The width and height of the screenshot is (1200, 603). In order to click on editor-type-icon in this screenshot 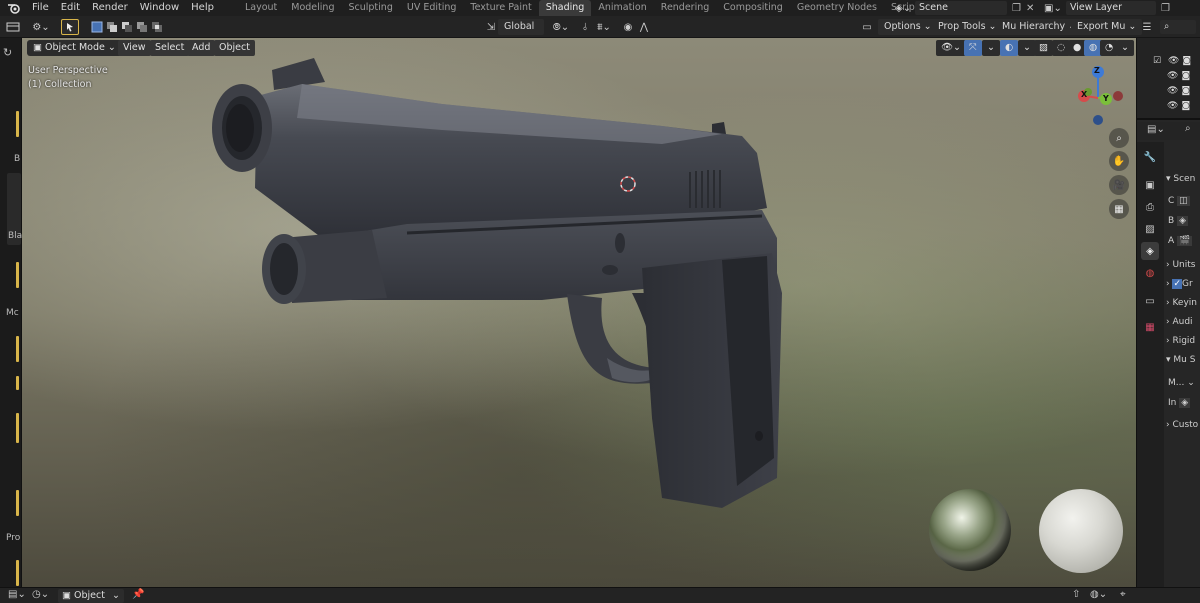, I will do `click(13, 27)`.